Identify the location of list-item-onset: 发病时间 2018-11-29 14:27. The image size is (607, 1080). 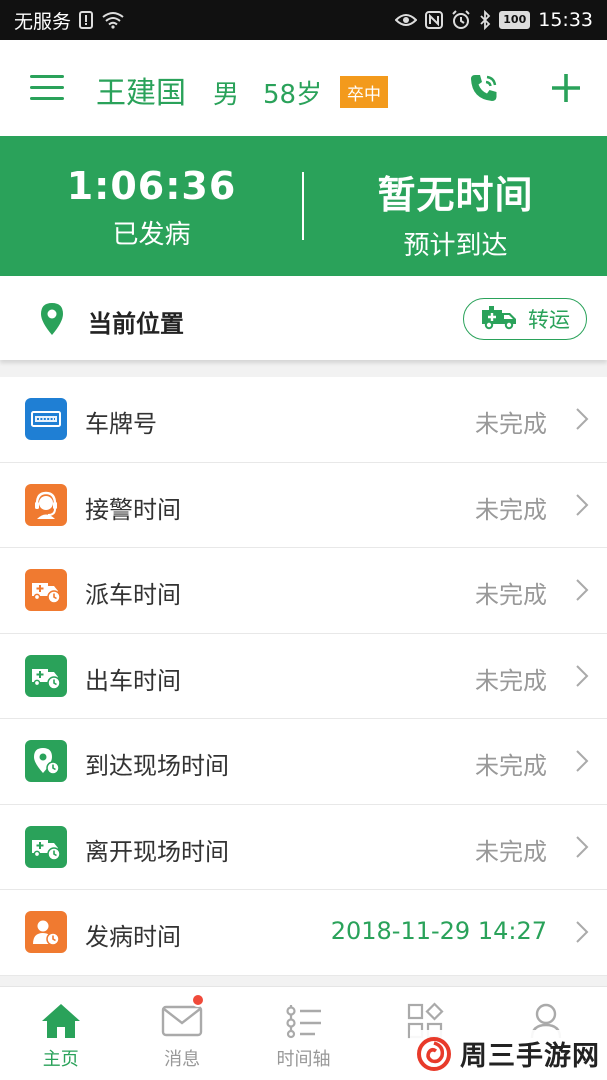
(303, 933).